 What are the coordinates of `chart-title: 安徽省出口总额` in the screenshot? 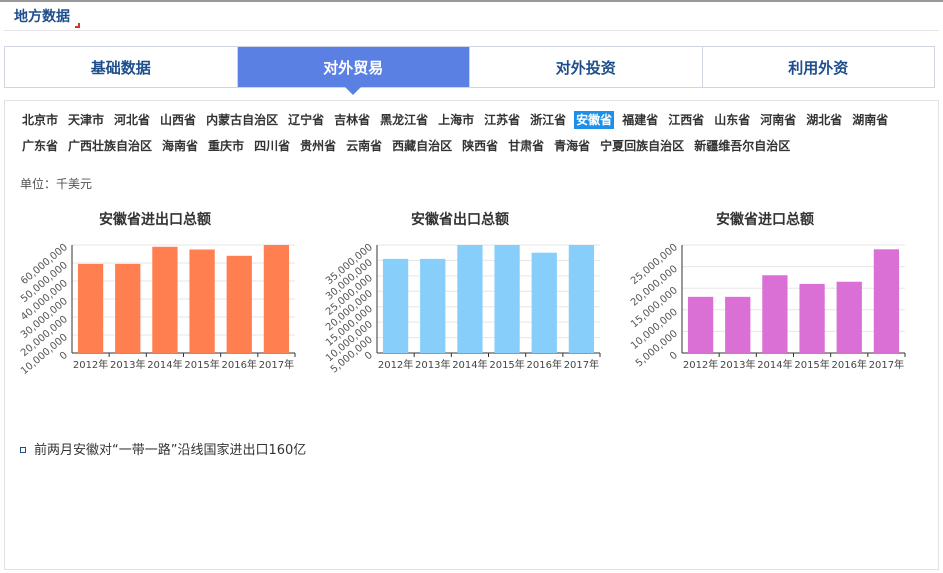 It's located at (460, 220).